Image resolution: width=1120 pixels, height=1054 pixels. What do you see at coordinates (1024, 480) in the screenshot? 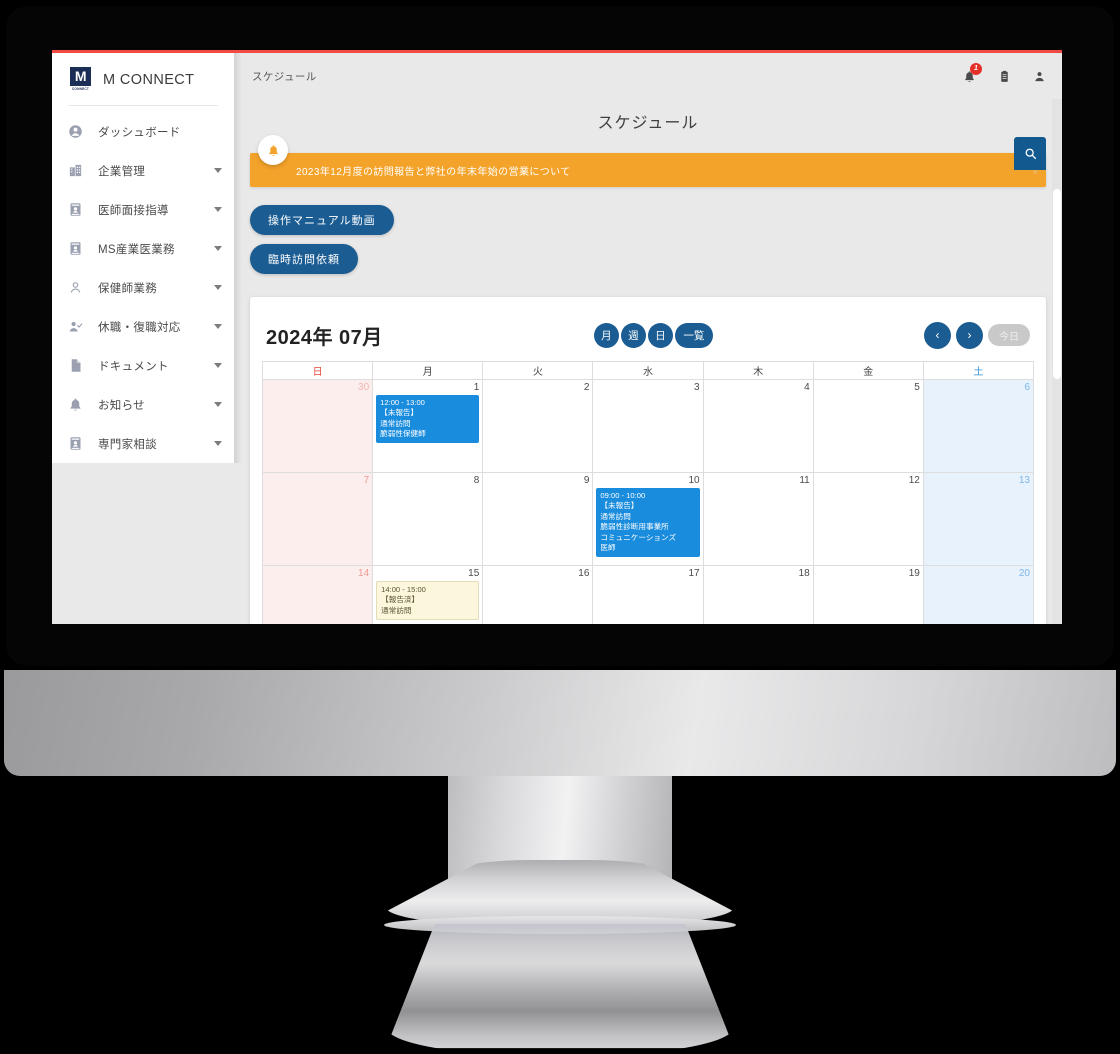
I see `day-number: 13` at bounding box center [1024, 480].